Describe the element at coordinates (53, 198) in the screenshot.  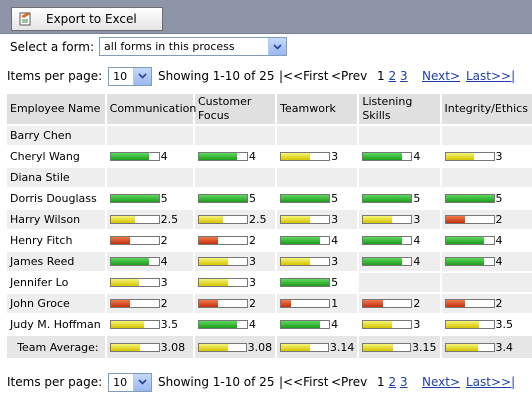
I see `employee-name: Dorris Douglass` at that location.